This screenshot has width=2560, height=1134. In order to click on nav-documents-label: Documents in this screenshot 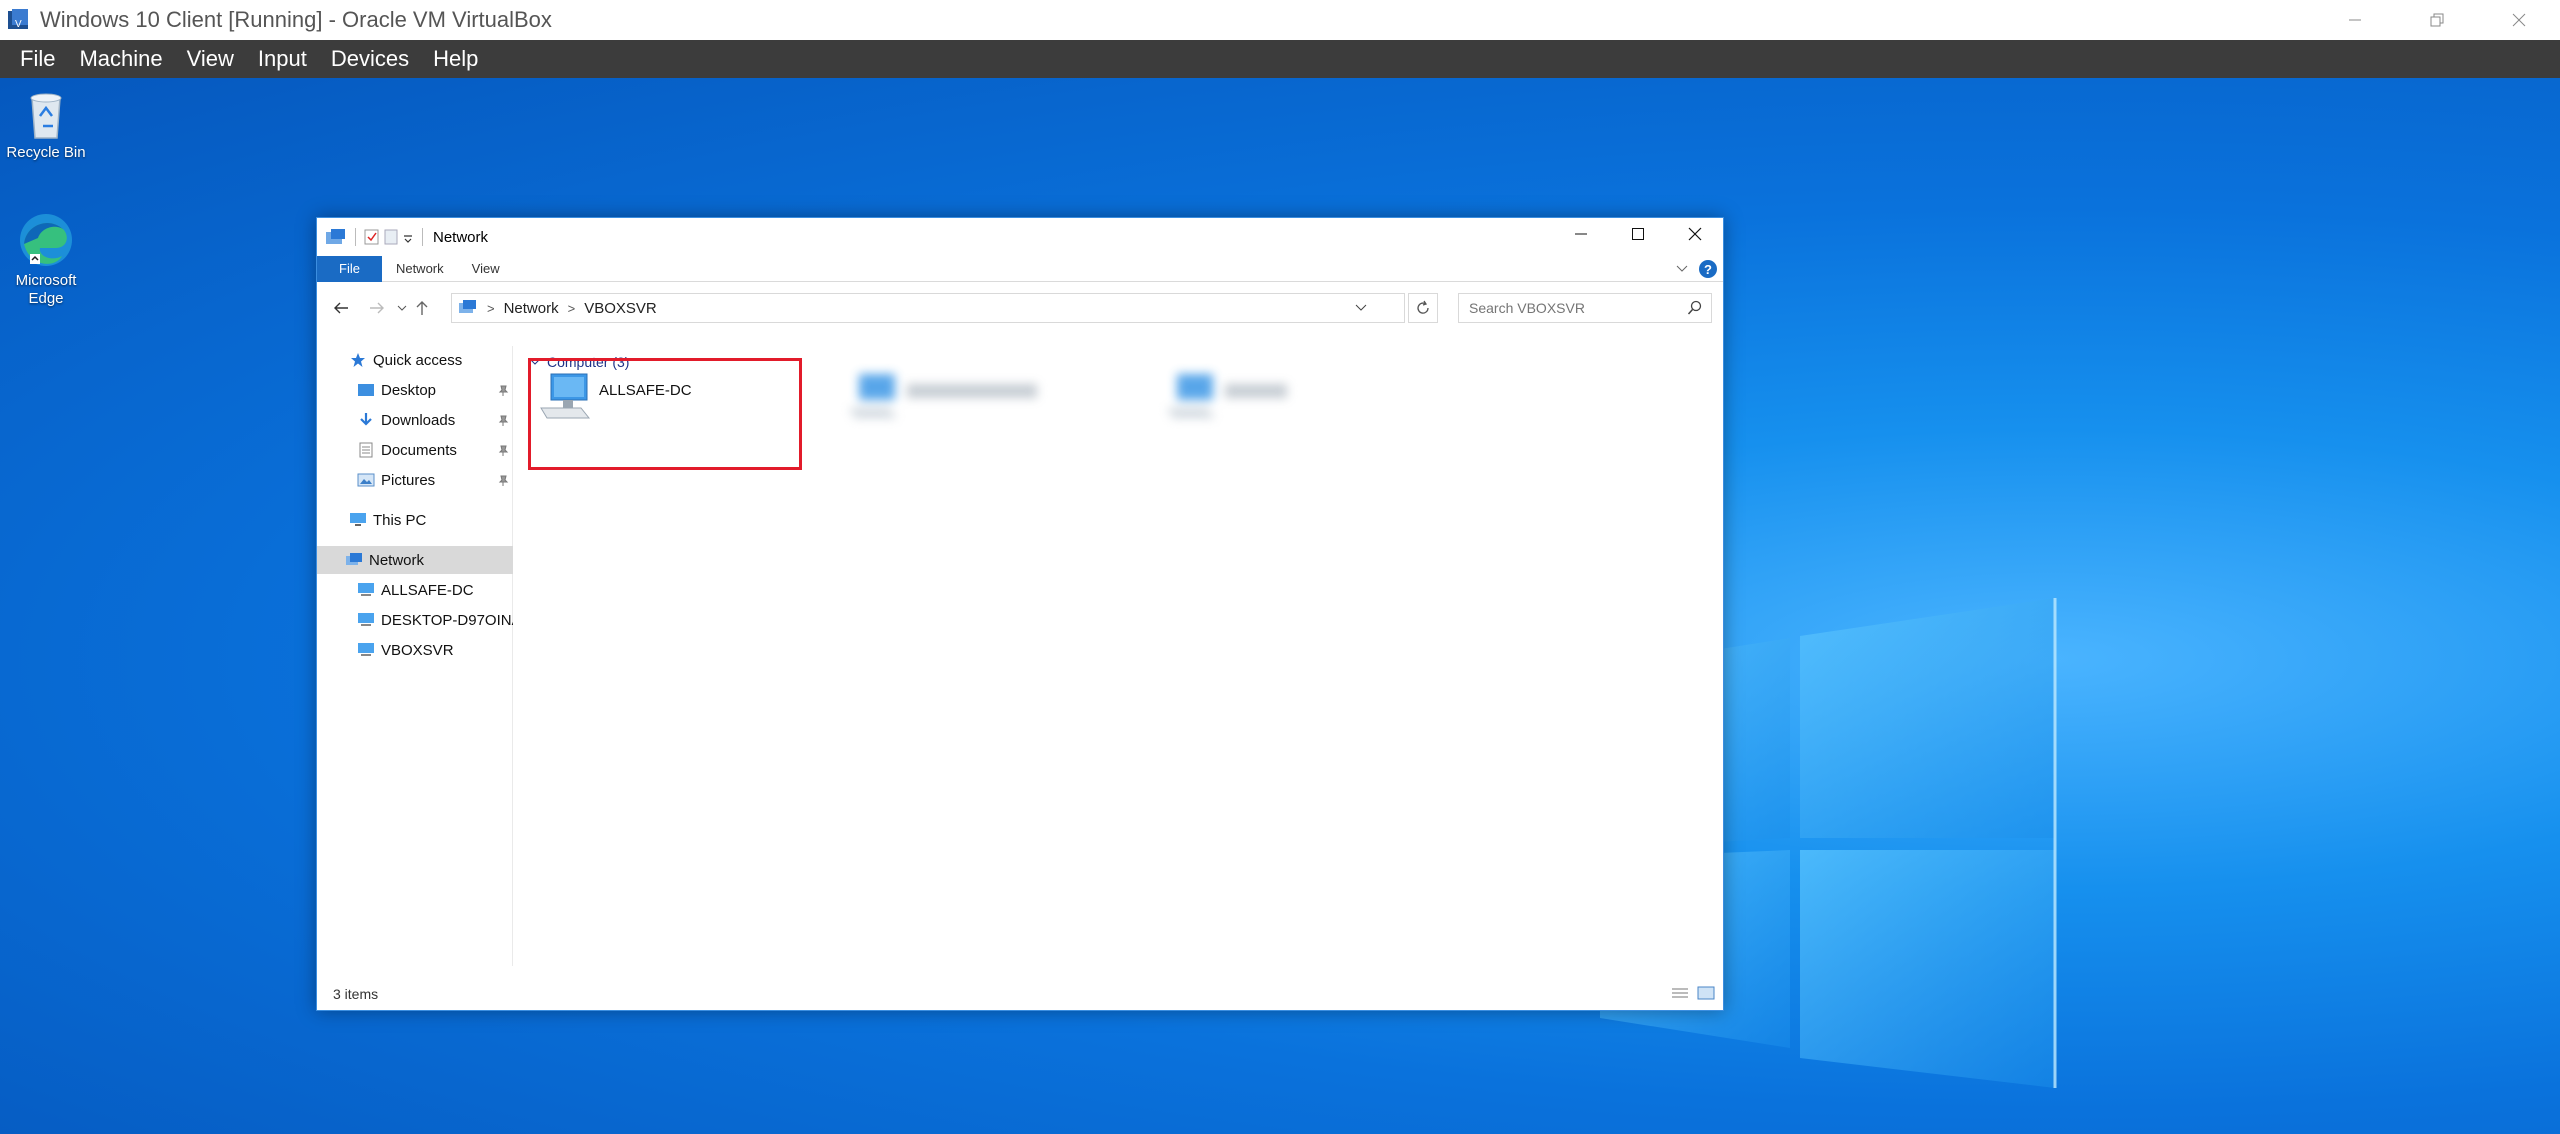, I will do `click(419, 450)`.